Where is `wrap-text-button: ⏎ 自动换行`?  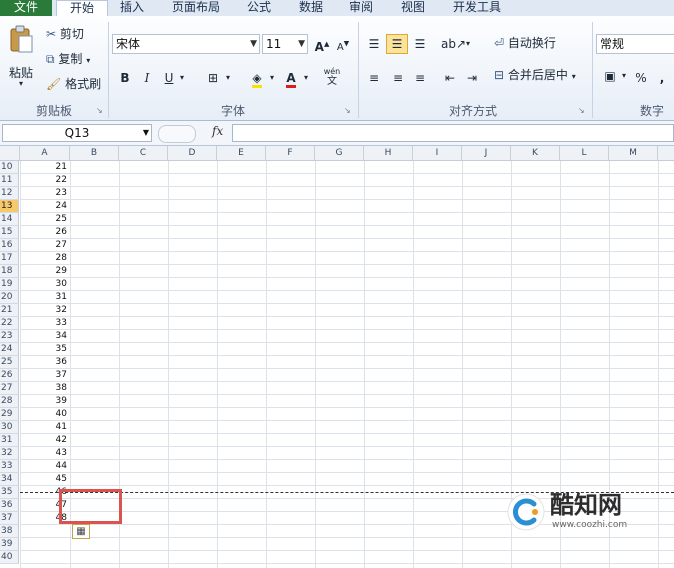
wrap-text-button: ⏎ 自动换行 is located at coordinates (525, 43).